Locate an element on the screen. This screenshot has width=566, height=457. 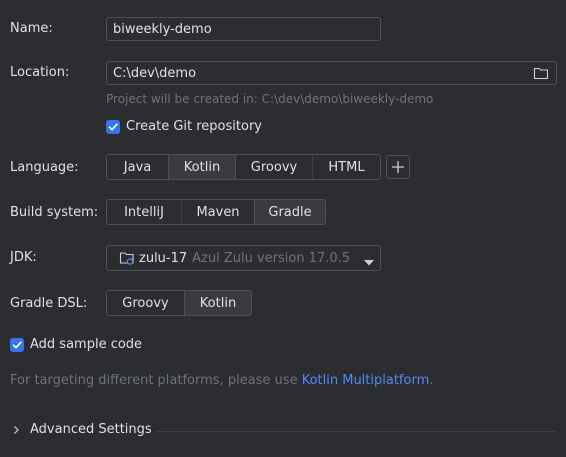
sample-code-label: Add sample code is located at coordinates (86, 344).